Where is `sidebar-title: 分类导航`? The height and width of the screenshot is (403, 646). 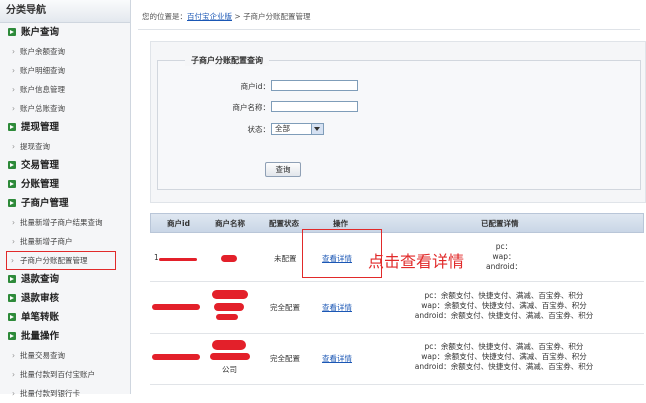
sidebar-title: 分类导航 is located at coordinates (65, 11).